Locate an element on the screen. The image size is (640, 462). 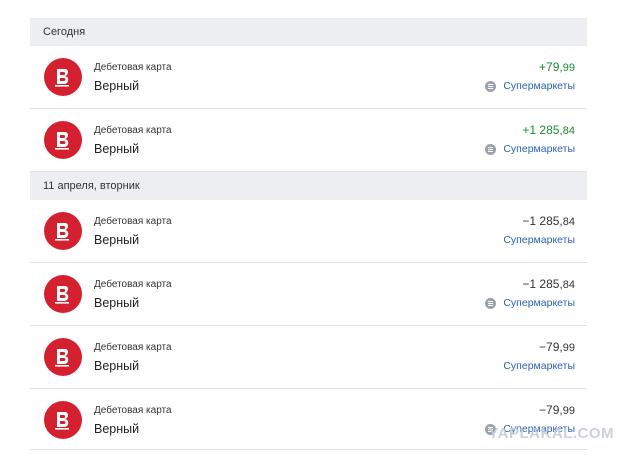
date-header-label: 11 апреля, вторник is located at coordinates (91, 186).